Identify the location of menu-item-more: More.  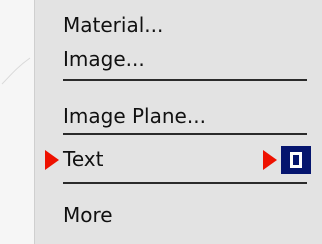
(88, 215).